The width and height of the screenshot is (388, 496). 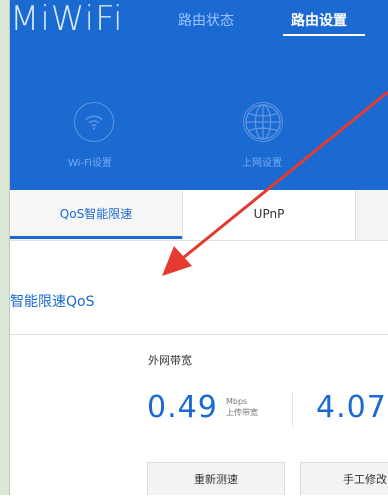 I want to click on tab-qos-active-indicator, so click(x=96, y=237).